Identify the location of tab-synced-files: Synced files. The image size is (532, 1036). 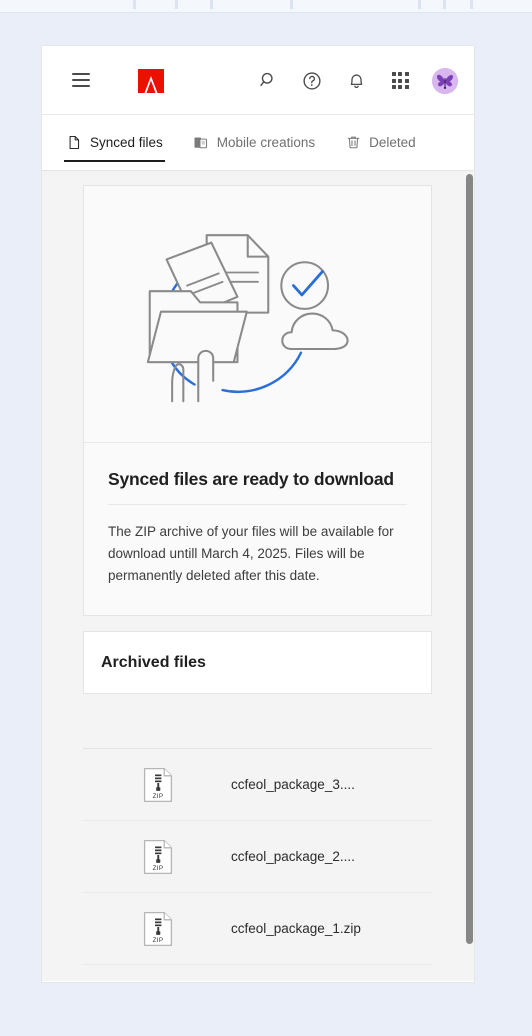
(114, 143).